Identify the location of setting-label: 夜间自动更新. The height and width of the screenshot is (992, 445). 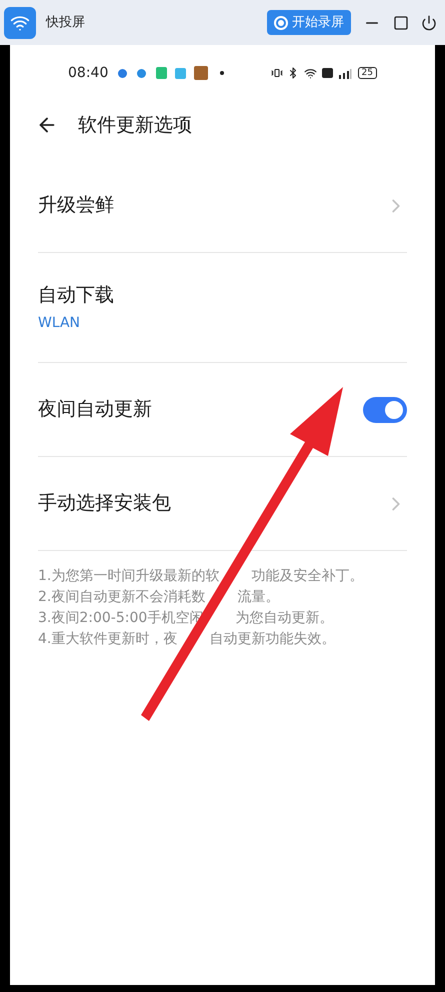
(95, 409).